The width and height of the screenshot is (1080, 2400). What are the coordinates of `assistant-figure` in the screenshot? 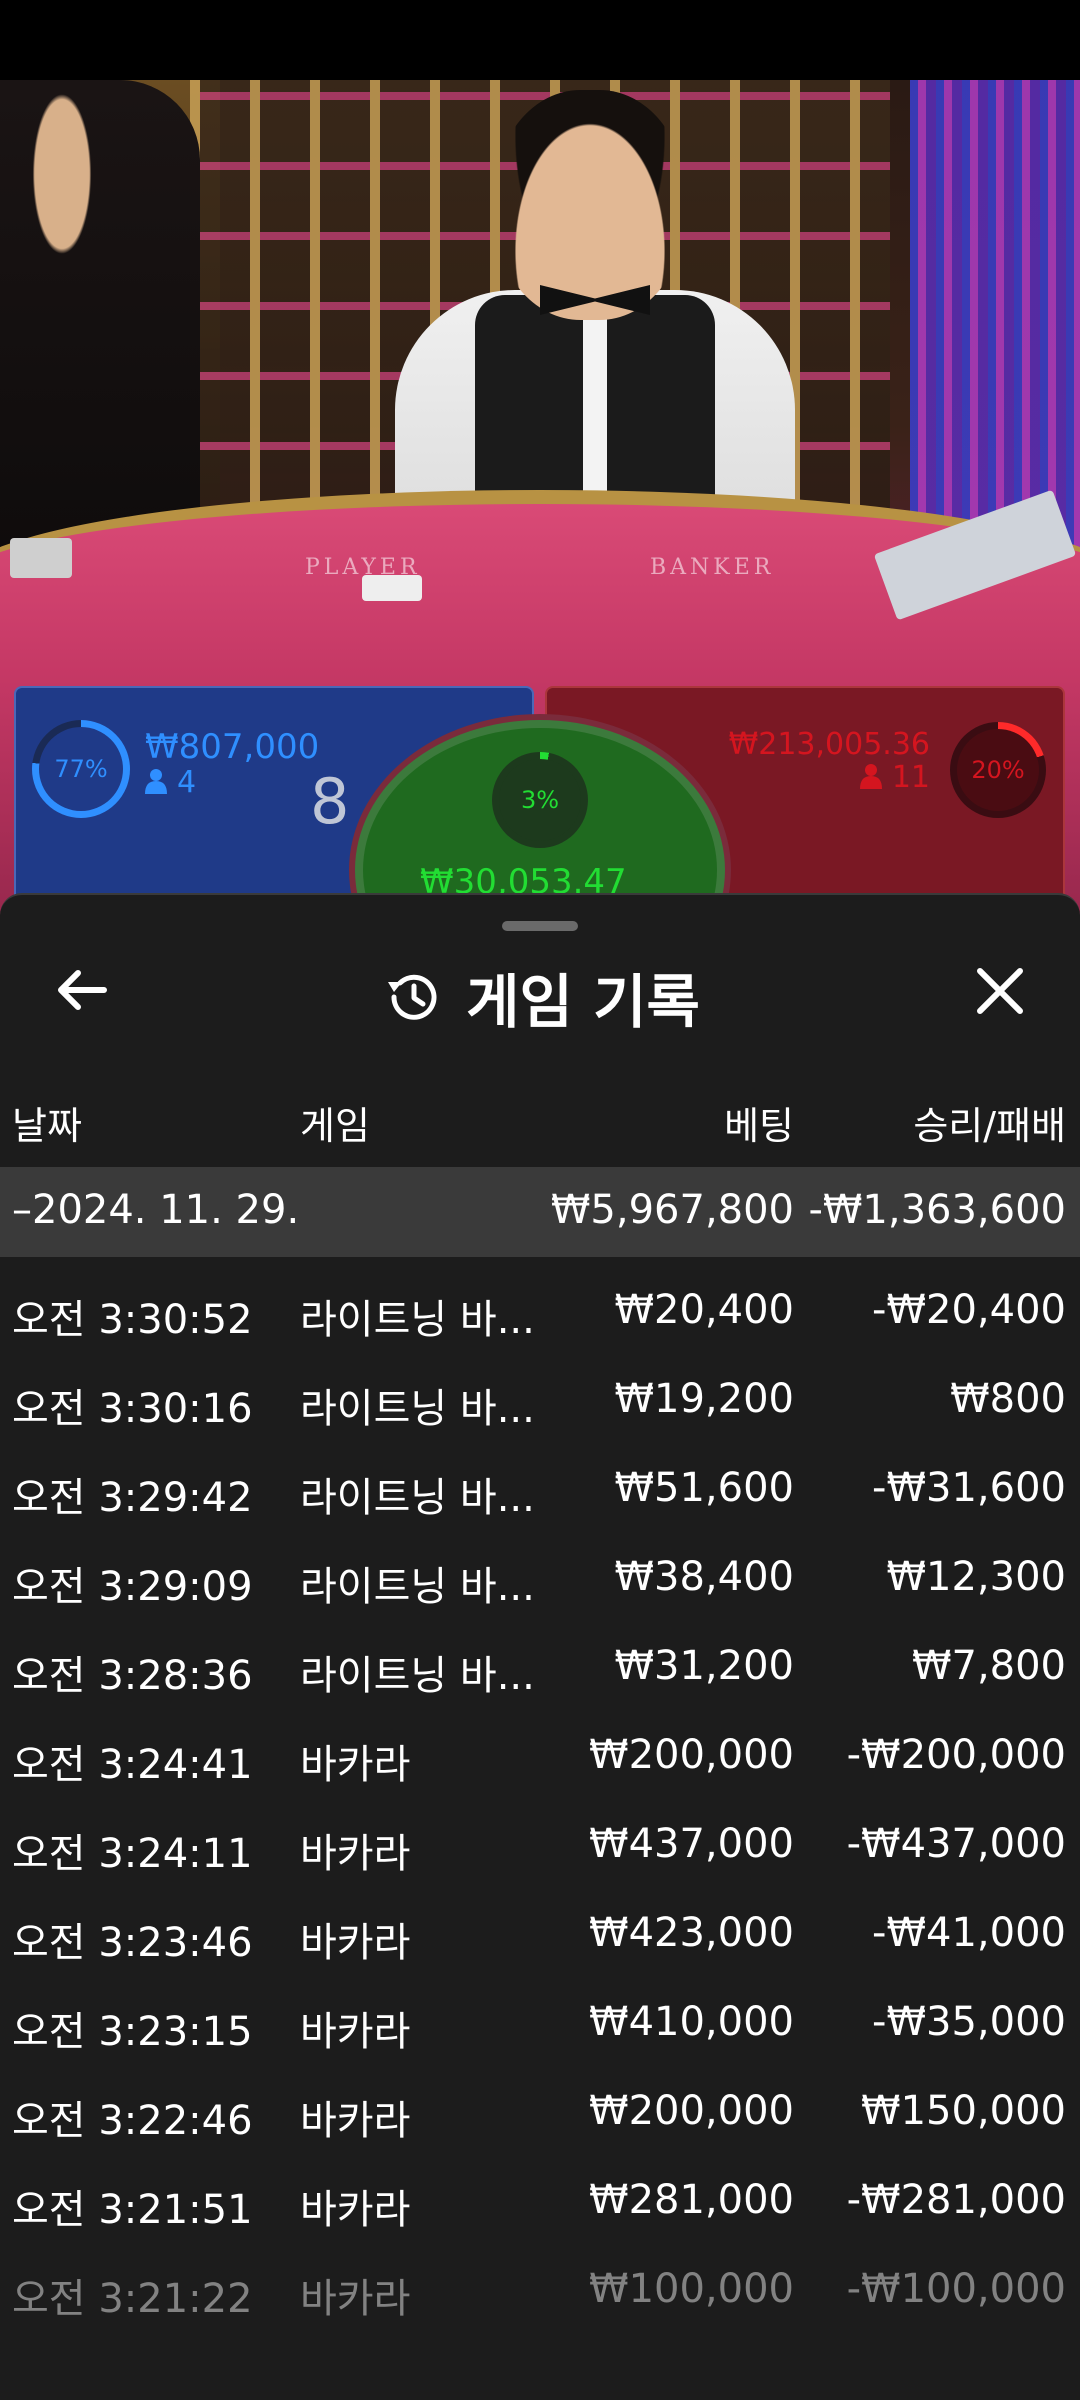 It's located at (100, 315).